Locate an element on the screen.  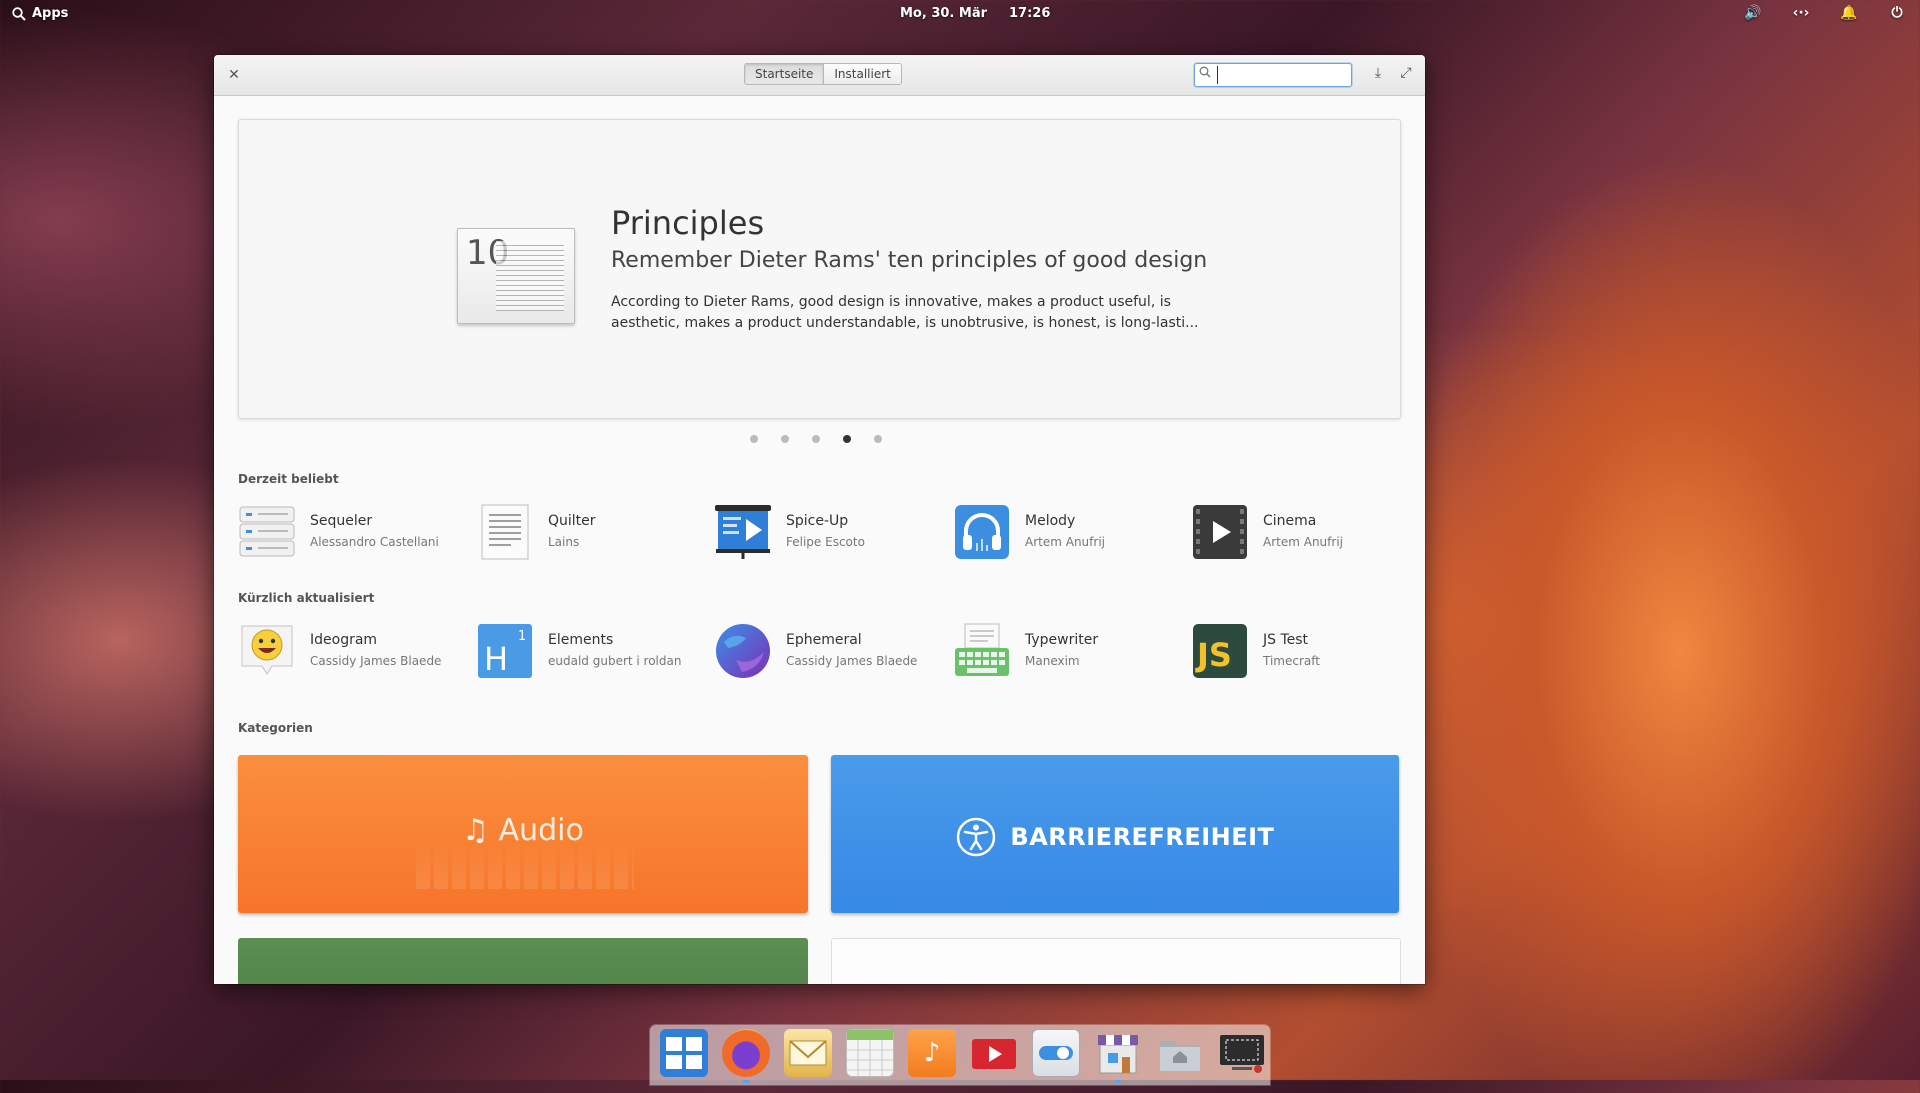
principles-app-icon: 10 is located at coordinates (516, 276).